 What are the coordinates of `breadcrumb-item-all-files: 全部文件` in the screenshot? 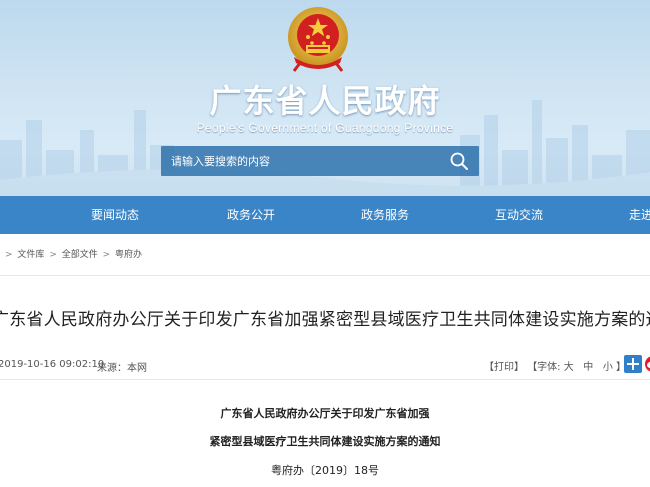 It's located at (80, 255).